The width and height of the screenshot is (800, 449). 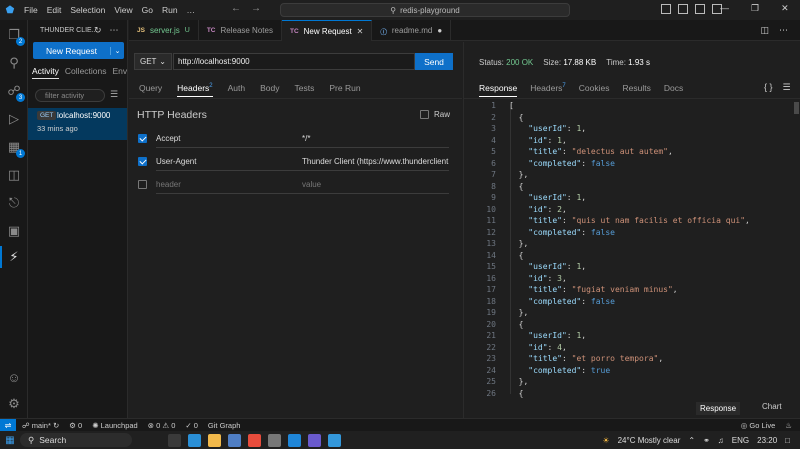 What do you see at coordinates (673, 90) in the screenshot?
I see `tab-docs: Docs` at bounding box center [673, 90].